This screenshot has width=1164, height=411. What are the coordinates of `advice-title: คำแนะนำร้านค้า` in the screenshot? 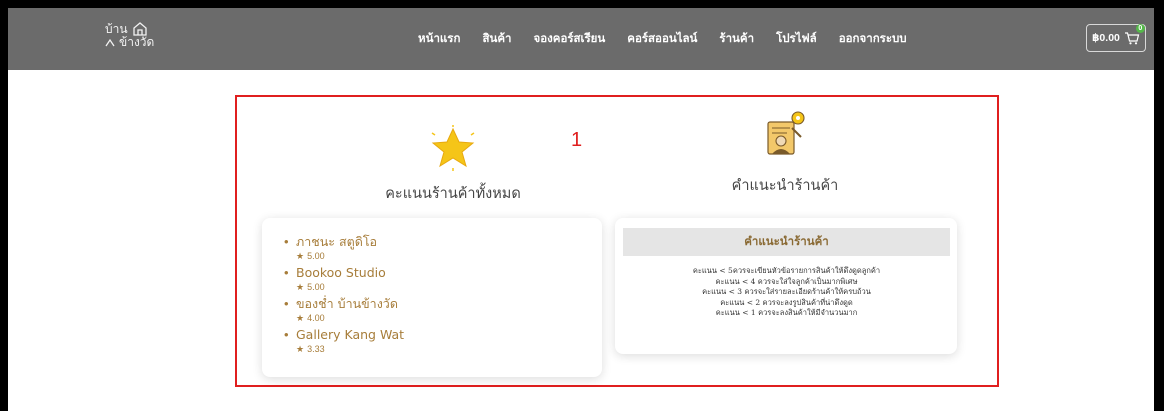 It's located at (785, 186).